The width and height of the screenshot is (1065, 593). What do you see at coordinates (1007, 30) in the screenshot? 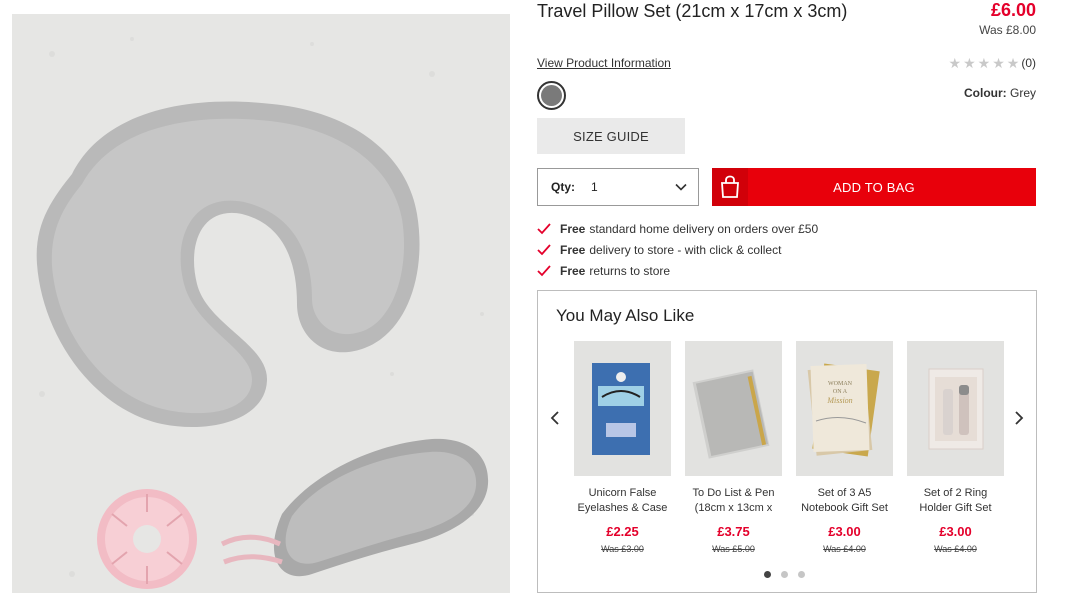
I see `was-price: Was £8.00` at bounding box center [1007, 30].